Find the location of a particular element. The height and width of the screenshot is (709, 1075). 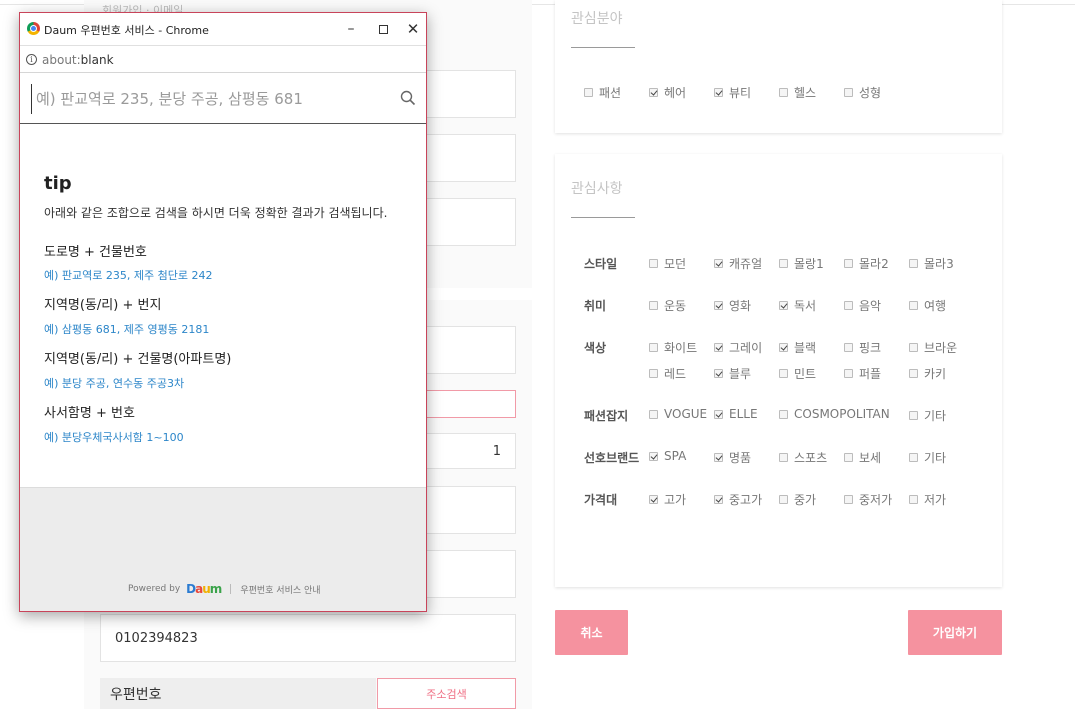

phone-input: 0102394823 is located at coordinates (308, 638).